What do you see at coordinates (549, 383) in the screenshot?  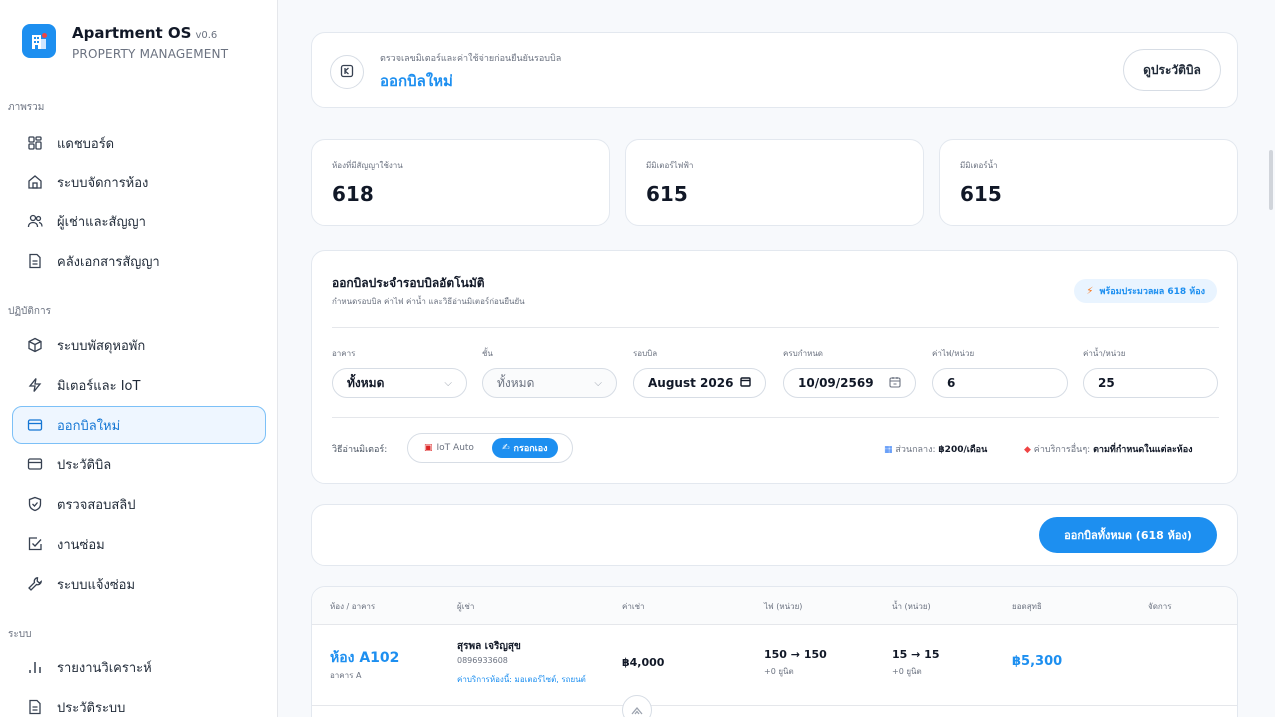 I see `floor-select: ทั้งหมด ⌵` at bounding box center [549, 383].